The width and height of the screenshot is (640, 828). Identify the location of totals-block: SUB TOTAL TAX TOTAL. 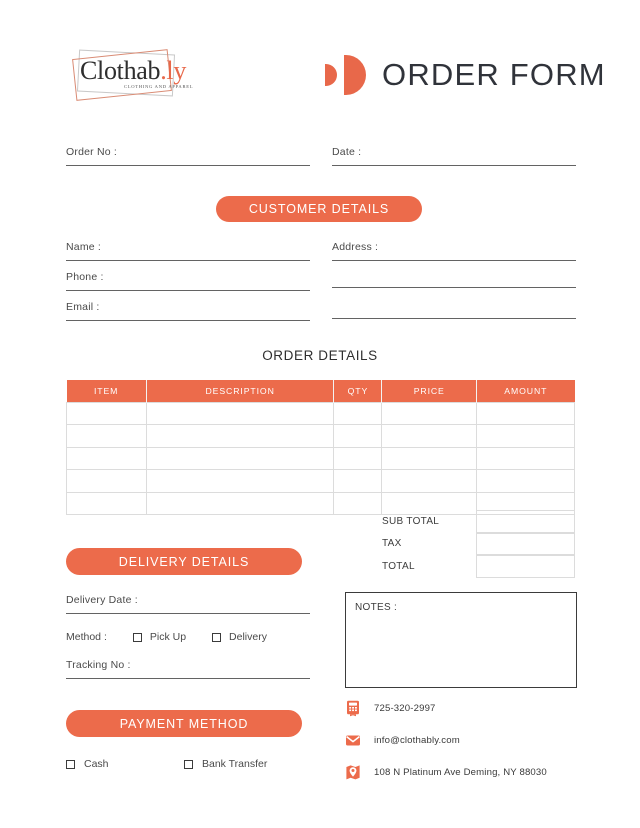
(478, 544).